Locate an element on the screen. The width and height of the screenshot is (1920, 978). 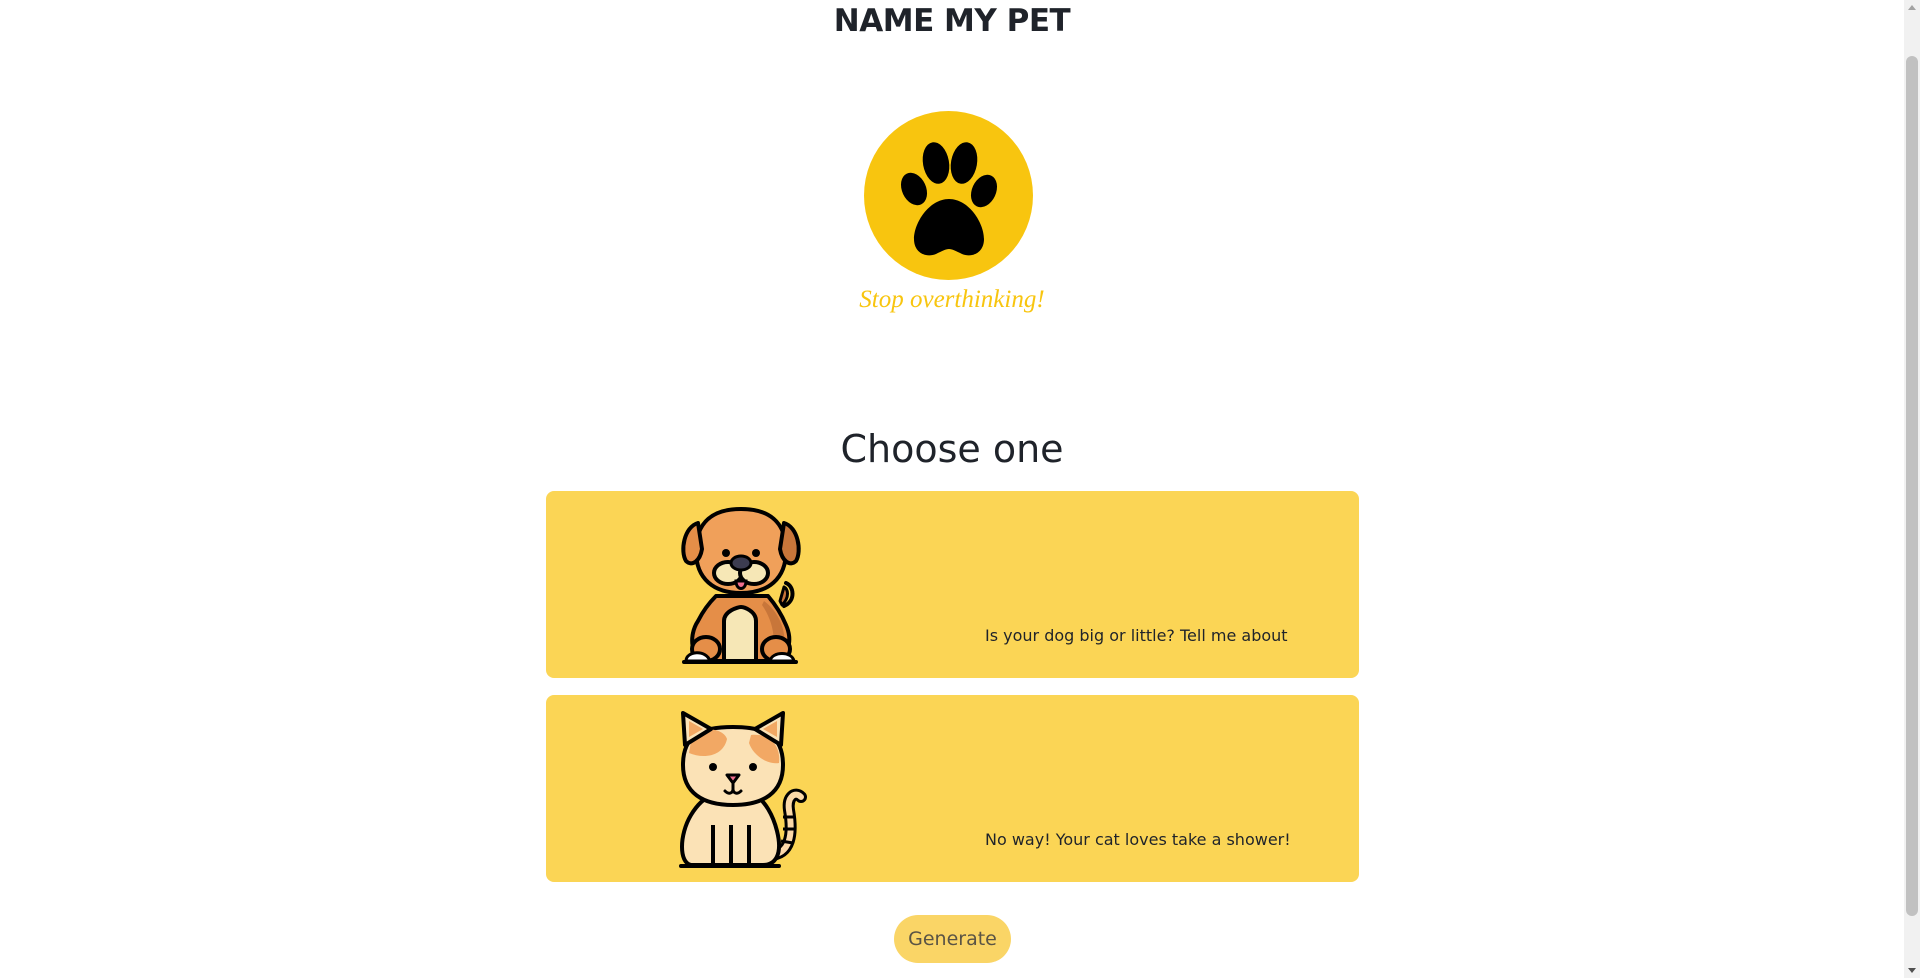
tagline: Stop overthinking! is located at coordinates (952, 299).